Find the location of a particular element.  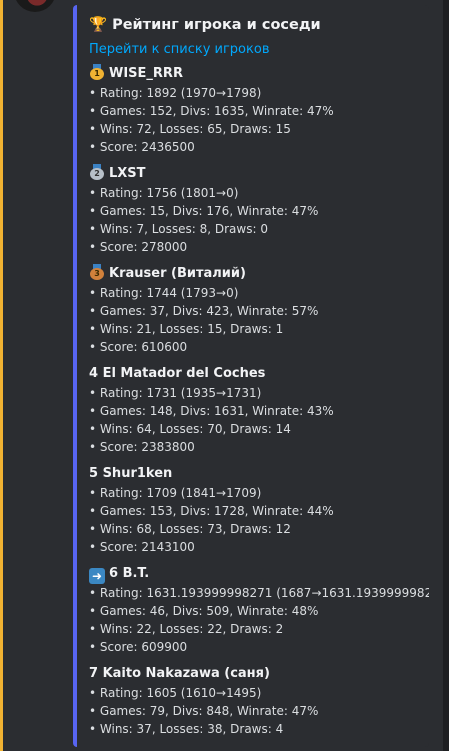

player-name: 6 B.T. is located at coordinates (129, 573).